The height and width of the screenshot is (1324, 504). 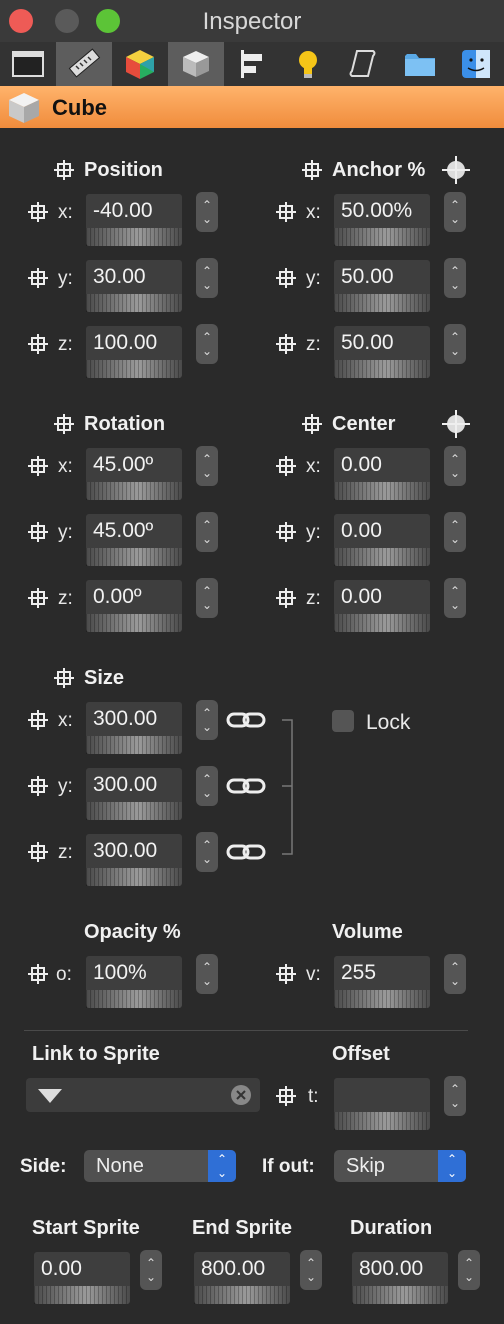 What do you see at coordinates (382, 623) in the screenshot?
I see `center-z-scrub` at bounding box center [382, 623].